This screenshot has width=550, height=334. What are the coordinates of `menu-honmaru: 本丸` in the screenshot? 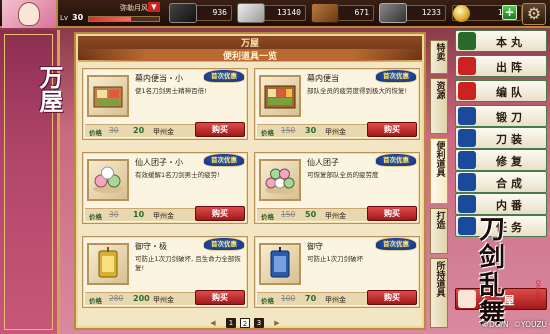 It's located at (501, 41).